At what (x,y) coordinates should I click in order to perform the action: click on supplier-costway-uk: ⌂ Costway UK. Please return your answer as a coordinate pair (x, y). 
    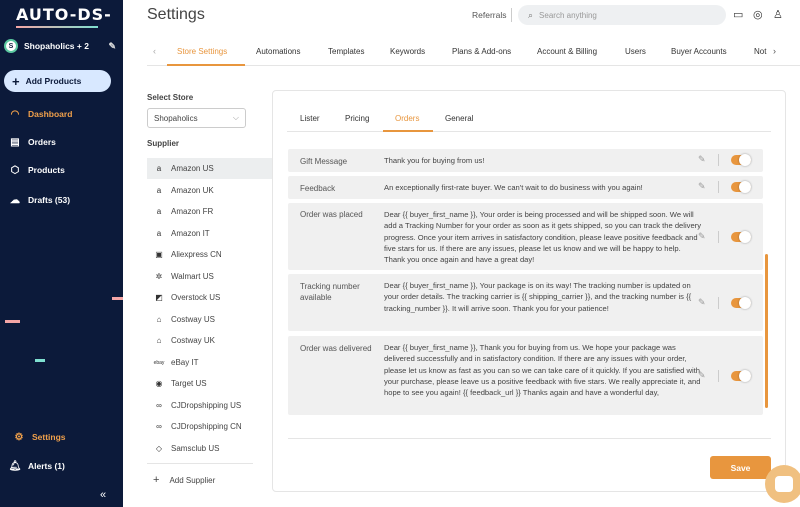
    Looking at the image, I should click on (210, 340).